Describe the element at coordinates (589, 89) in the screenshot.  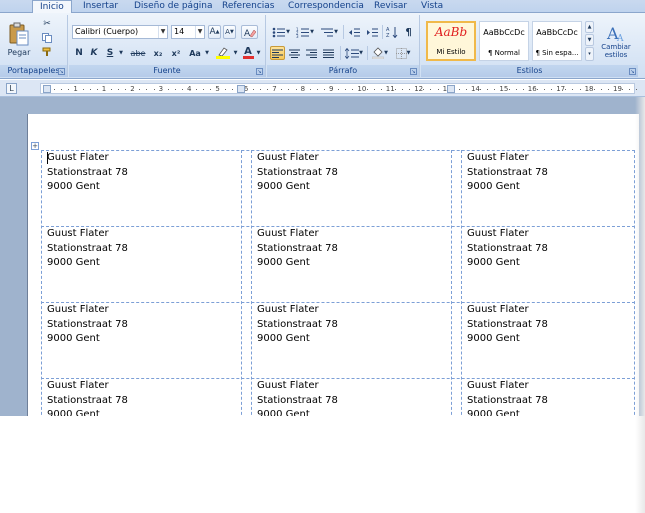
I see `ruler-number: 18` at that location.